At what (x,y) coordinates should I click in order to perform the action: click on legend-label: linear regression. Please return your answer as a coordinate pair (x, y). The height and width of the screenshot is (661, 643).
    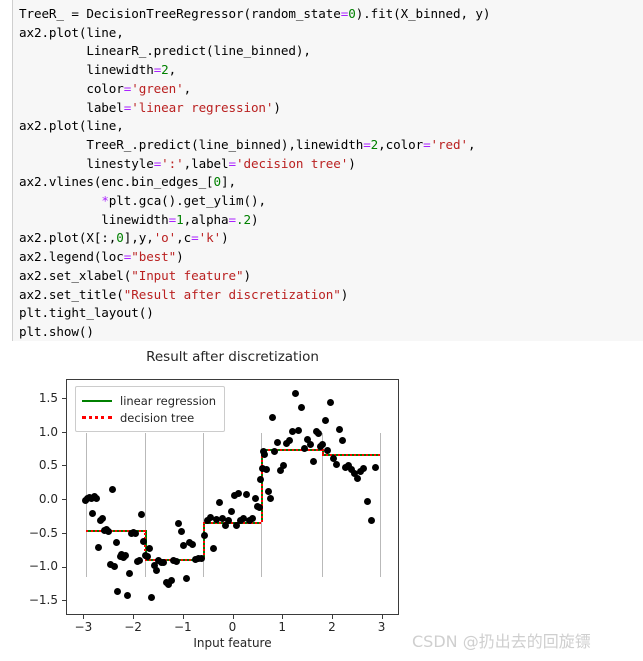
    Looking at the image, I should click on (168, 400).